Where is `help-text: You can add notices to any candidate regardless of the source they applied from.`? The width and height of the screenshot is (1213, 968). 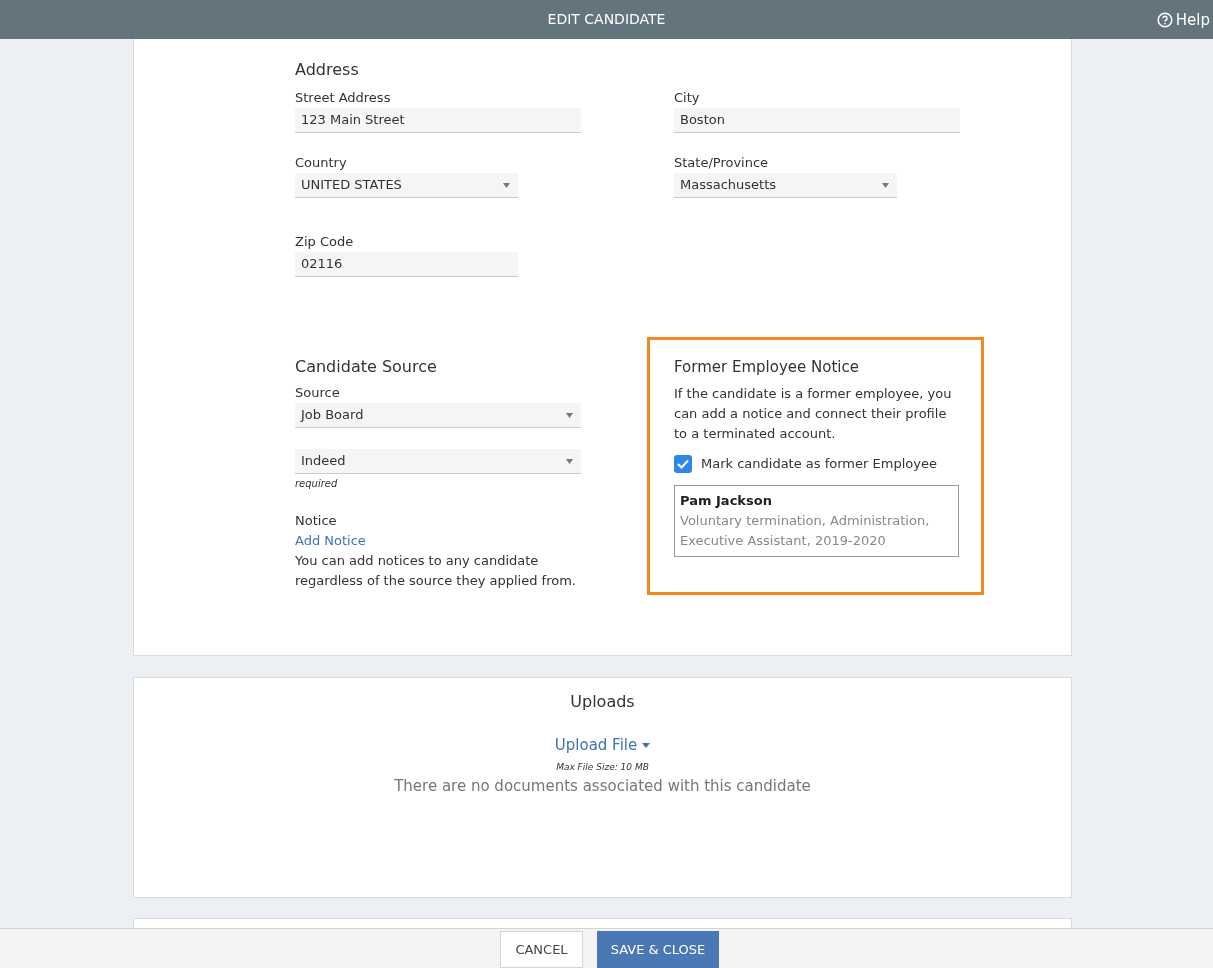 help-text: You can add notices to any candidate regardless of the source they applied from. is located at coordinates (436, 571).